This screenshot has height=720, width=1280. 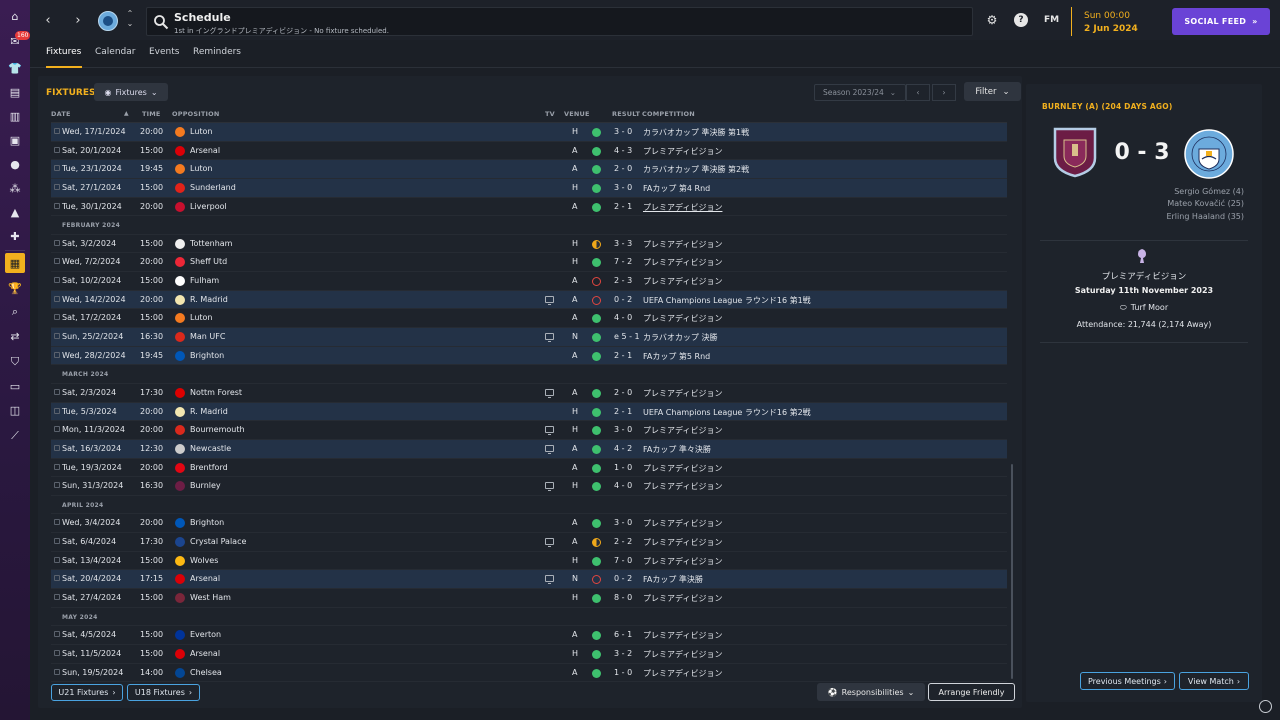 I want to click on fixture-result: 4 - 0, so click(x=623, y=317).